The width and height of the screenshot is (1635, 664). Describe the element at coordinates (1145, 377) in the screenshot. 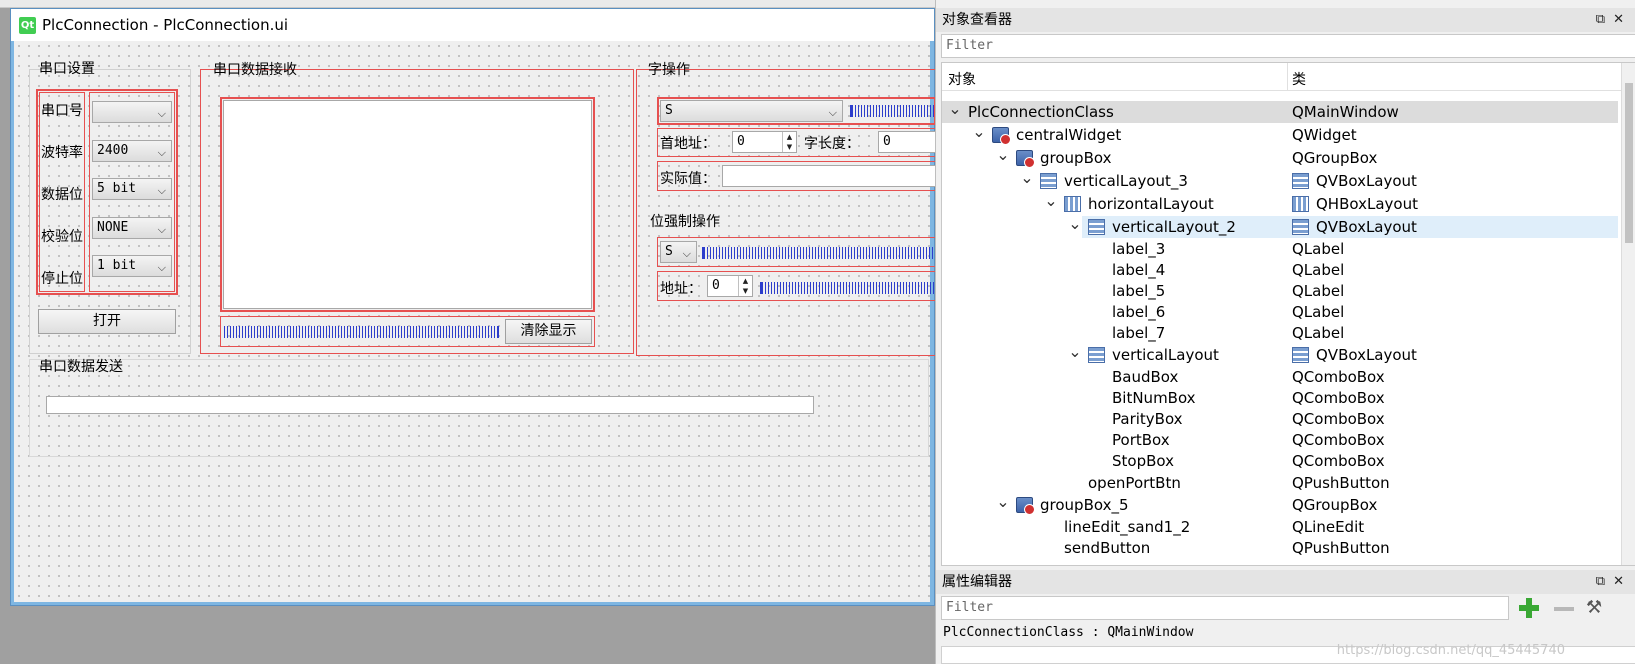

I see `tree-row-name: BaudBox` at that location.